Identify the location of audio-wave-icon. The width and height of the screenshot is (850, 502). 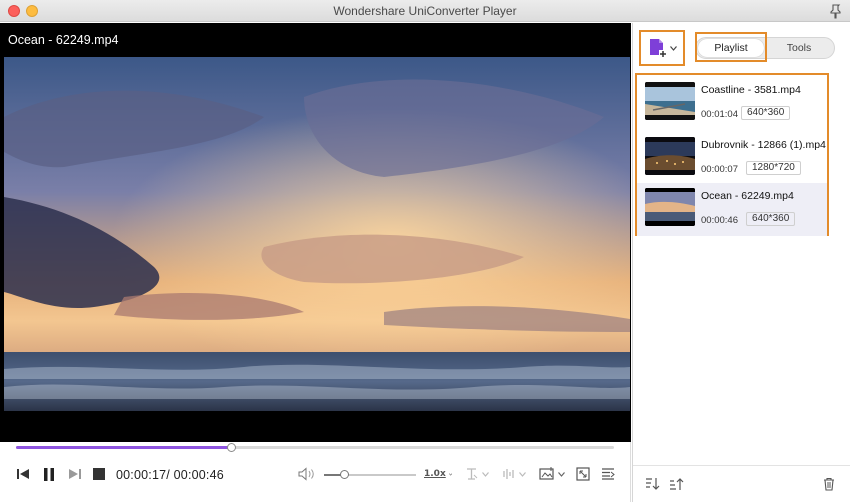
(508, 474).